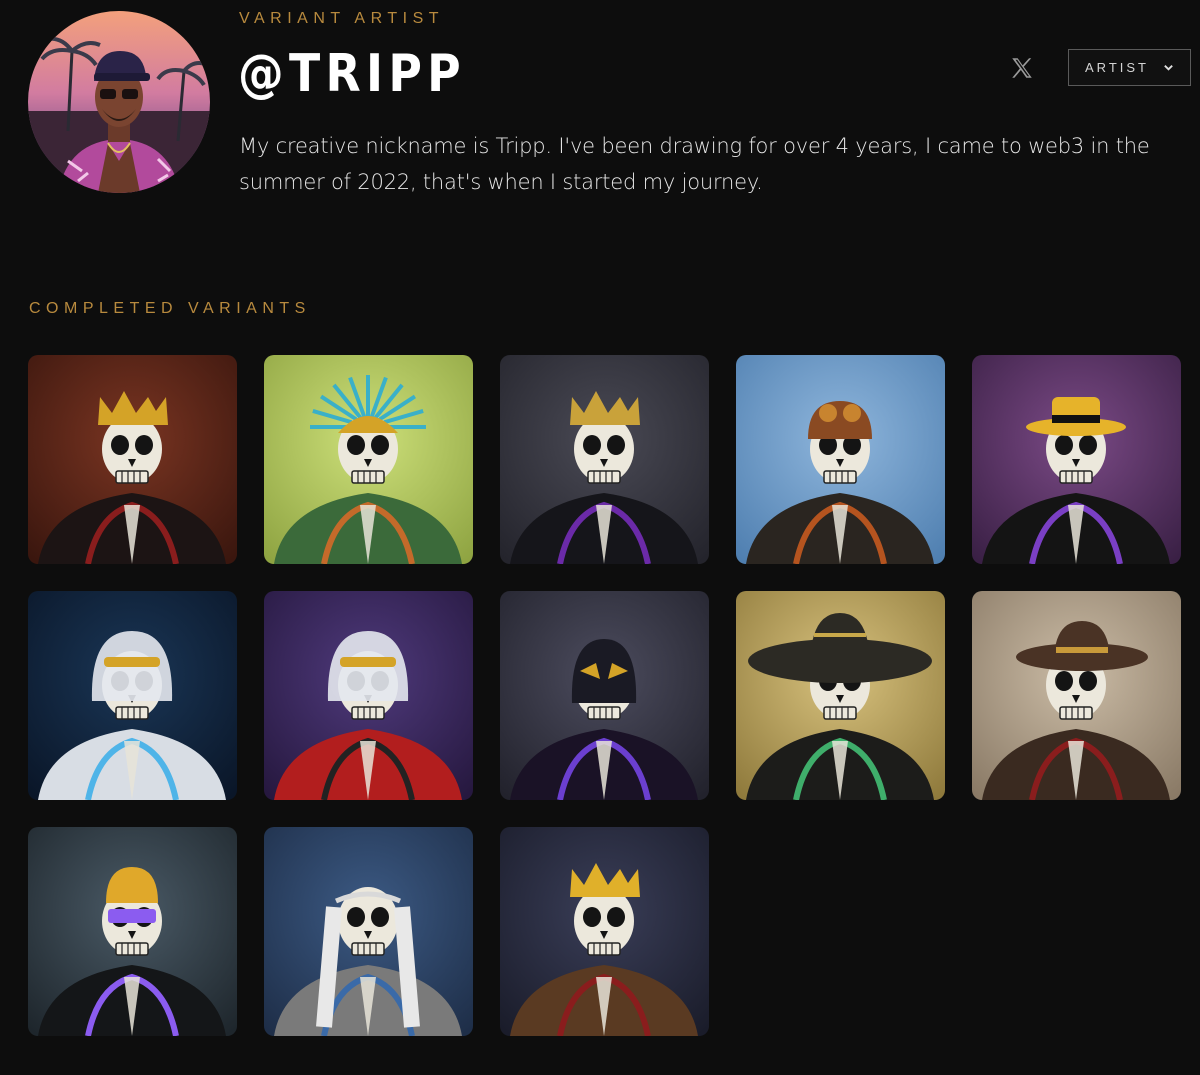 The width and height of the screenshot is (1200, 1075). I want to click on completed-variants-title: COMPLETED VARIANTS, so click(170, 308).